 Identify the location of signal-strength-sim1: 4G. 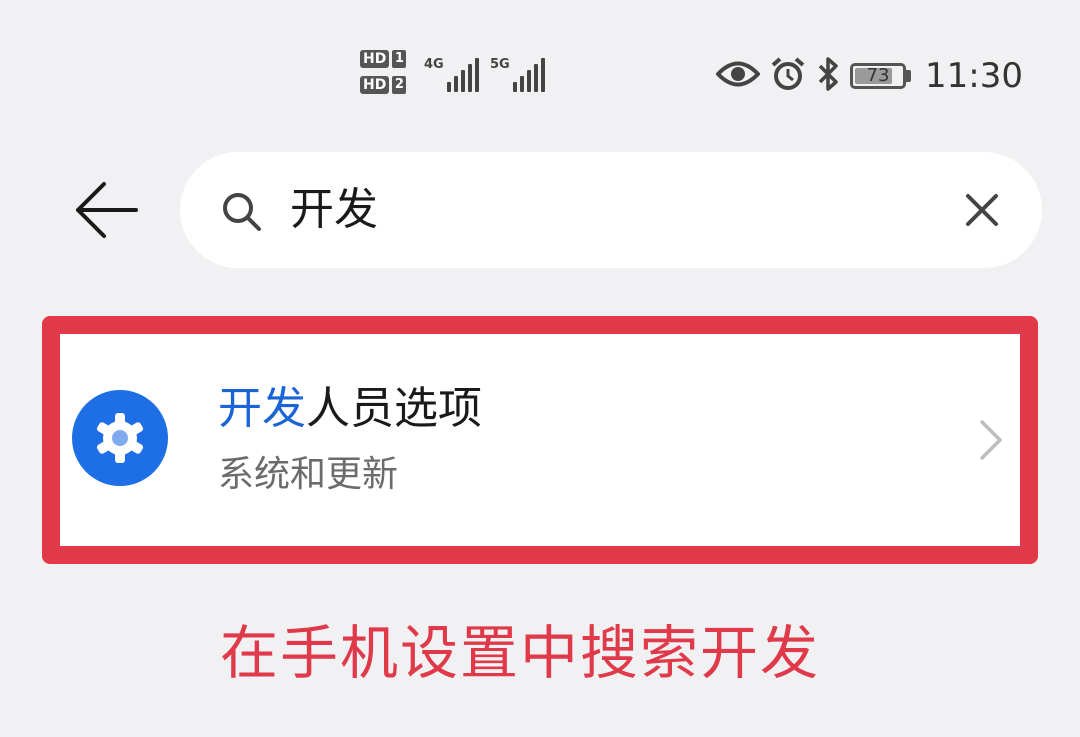
(451, 75).